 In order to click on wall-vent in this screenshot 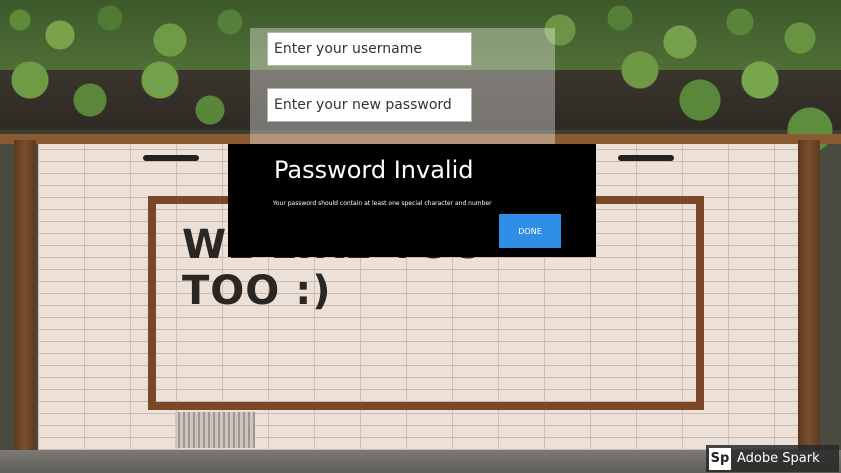, I will do `click(215, 430)`.